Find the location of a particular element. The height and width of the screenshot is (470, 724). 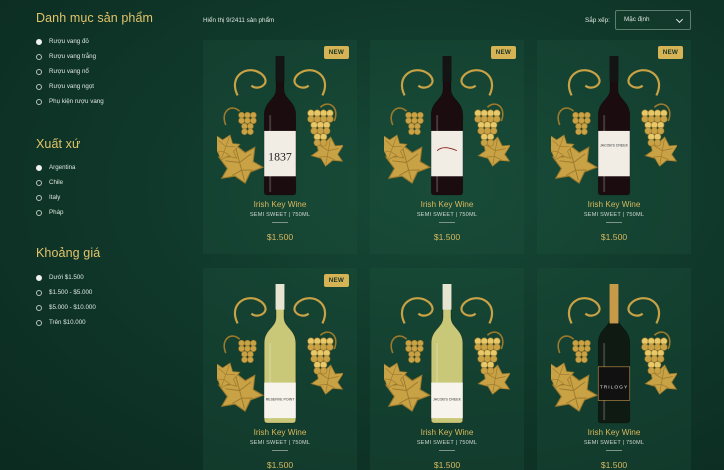

category-option: Rượu vang ngọt is located at coordinates (94, 86).